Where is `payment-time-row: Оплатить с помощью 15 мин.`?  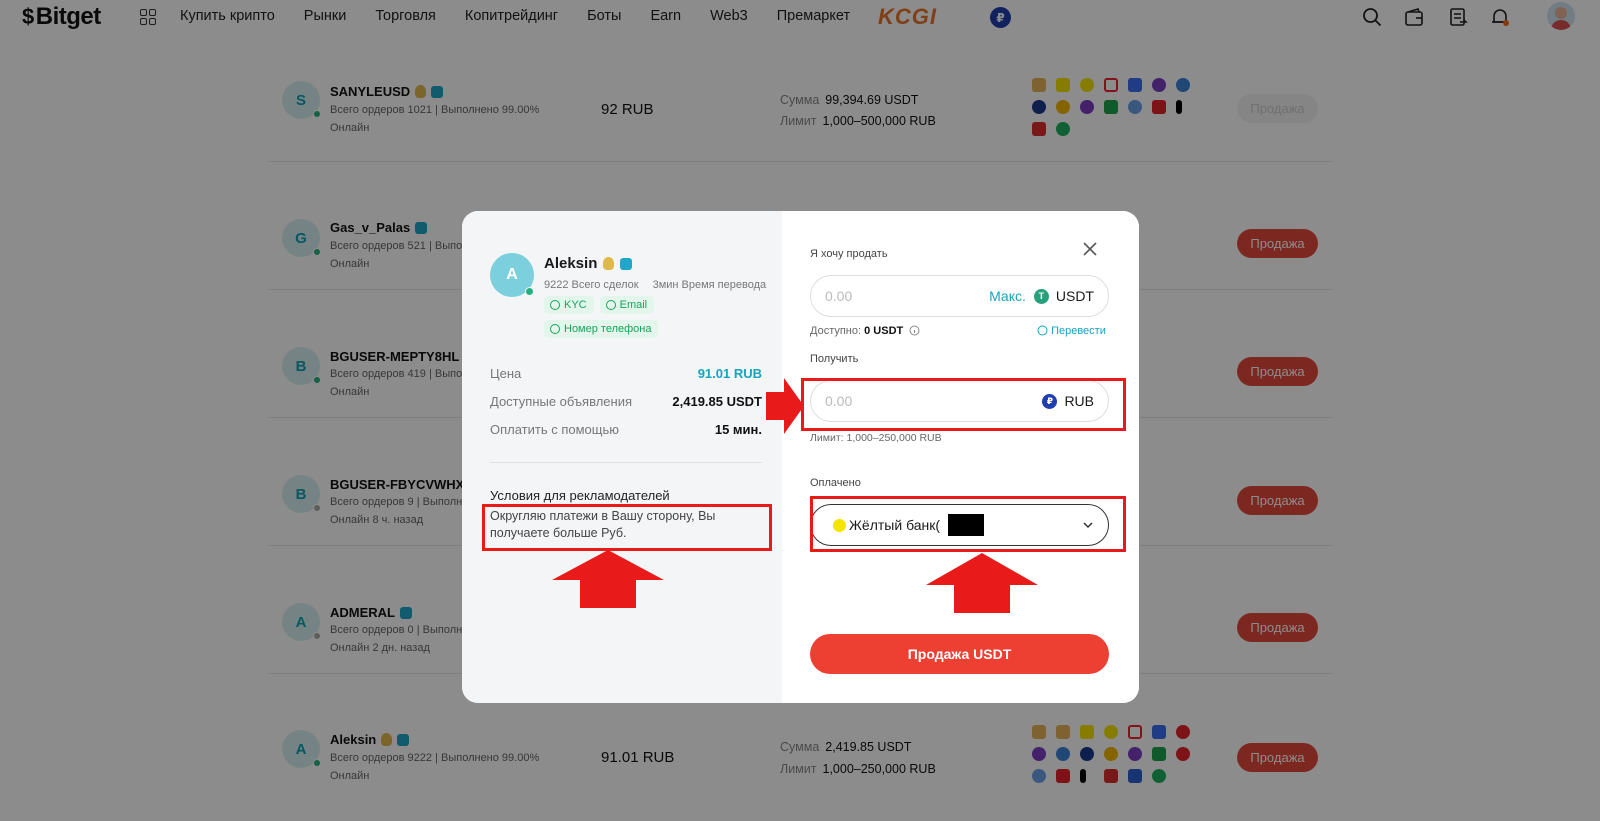 payment-time-row: Оплатить с помощью 15 мин. is located at coordinates (626, 429).